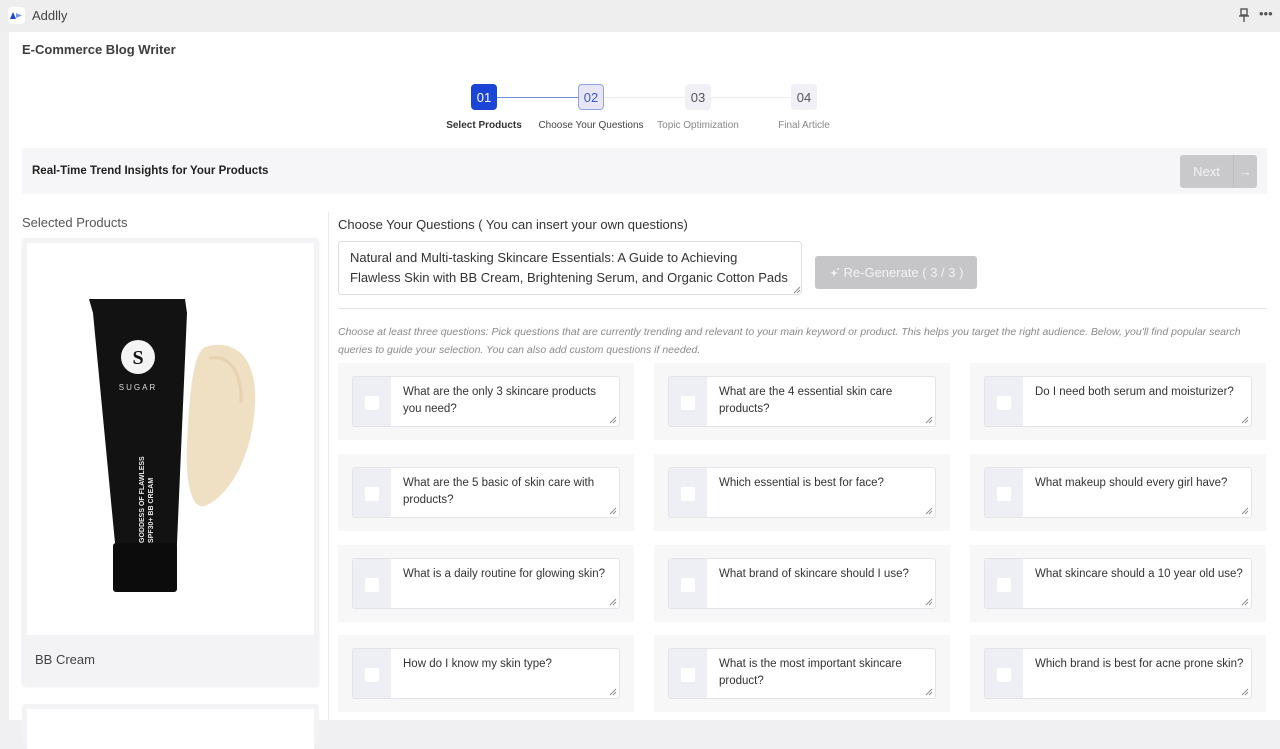 This screenshot has width=1280, height=749. Describe the element at coordinates (142, 499) in the screenshot. I see `svg-text: GODDESS OF FLAWLESS` at that location.